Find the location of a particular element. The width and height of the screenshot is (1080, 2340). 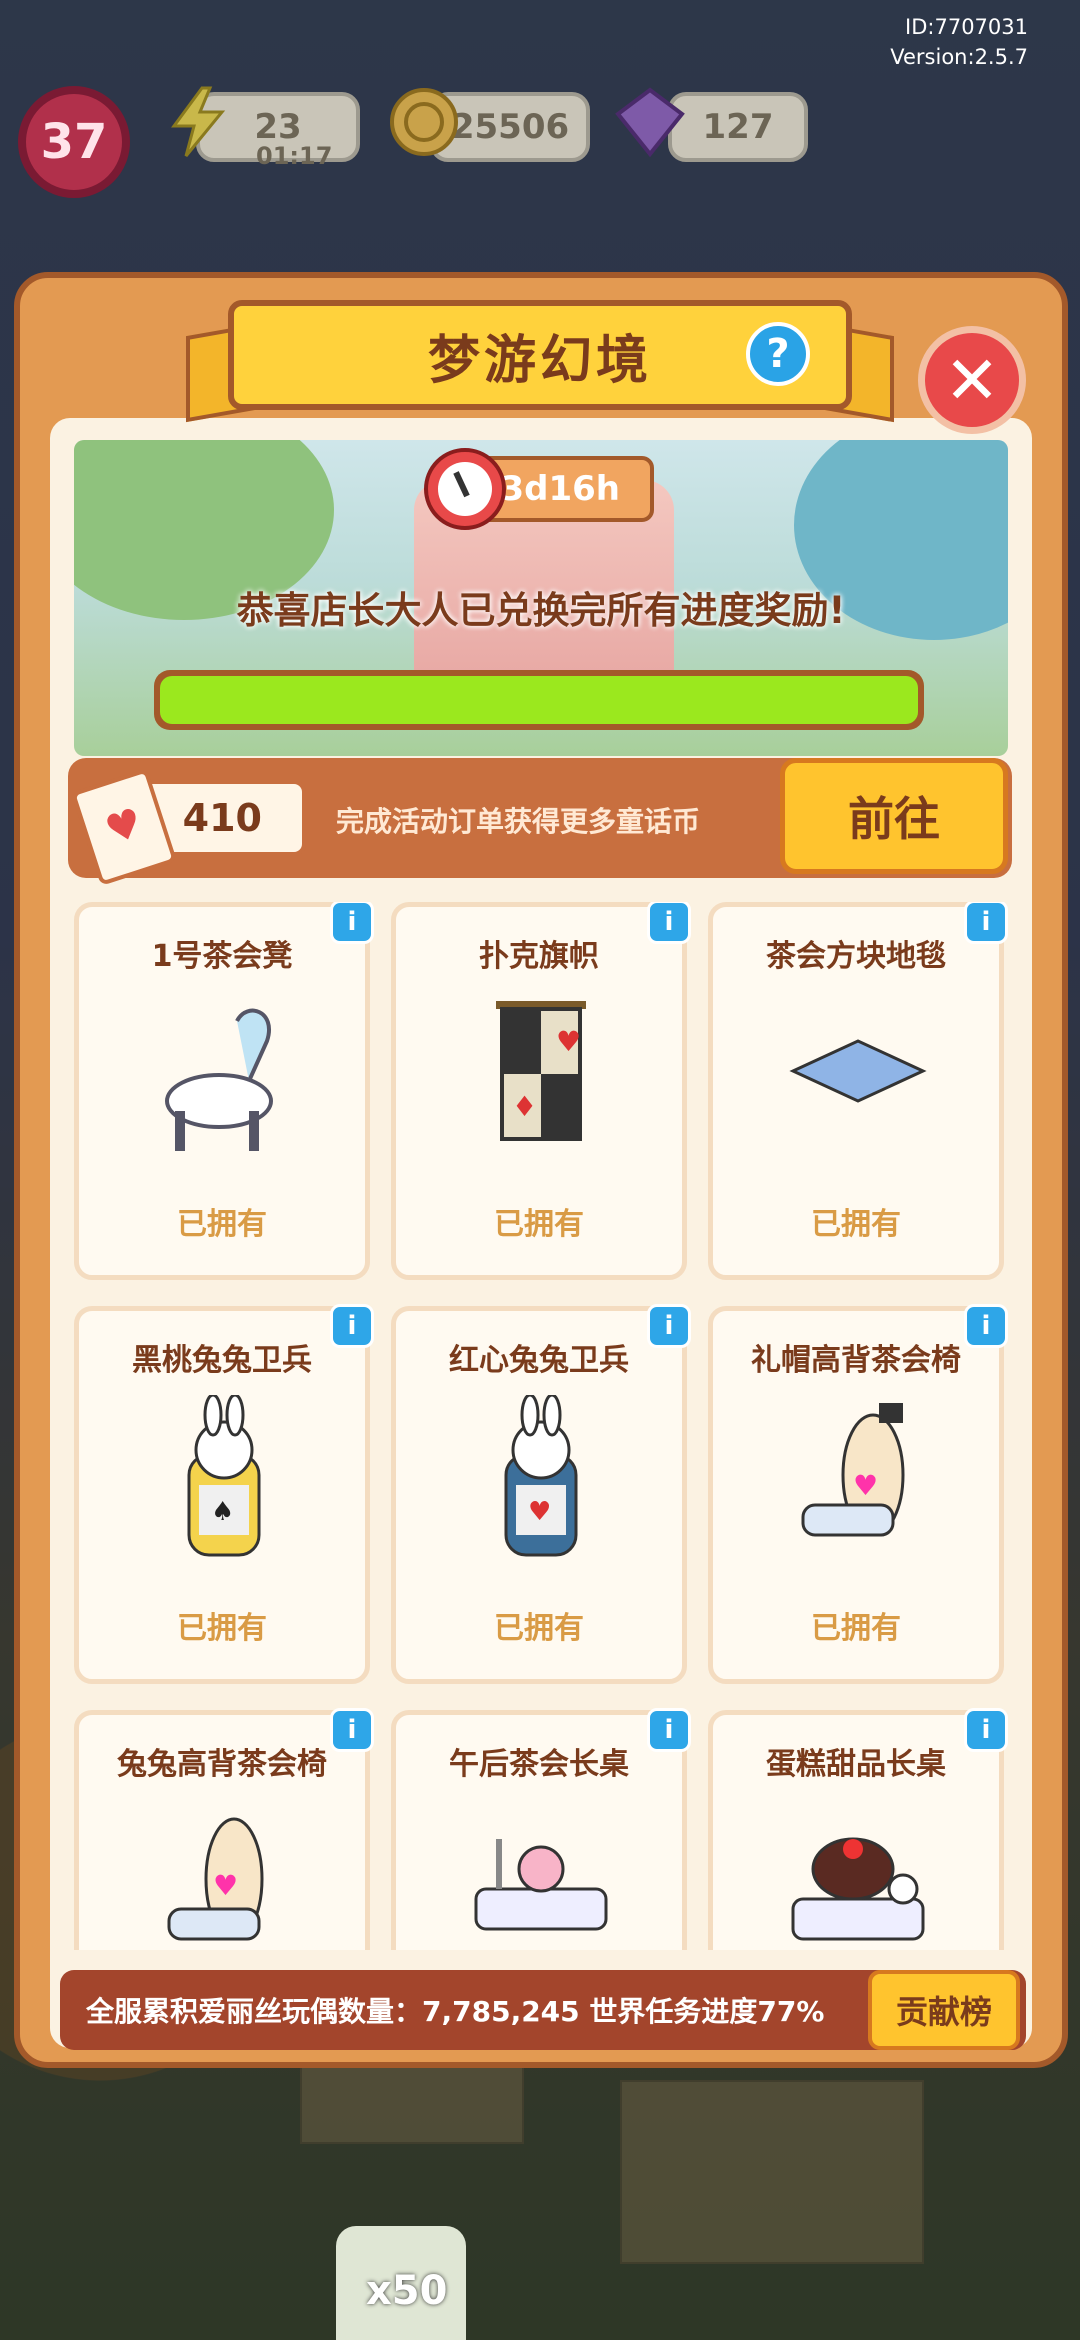

item-card: 1号茶会凳已拥有 is located at coordinates (222, 1091).